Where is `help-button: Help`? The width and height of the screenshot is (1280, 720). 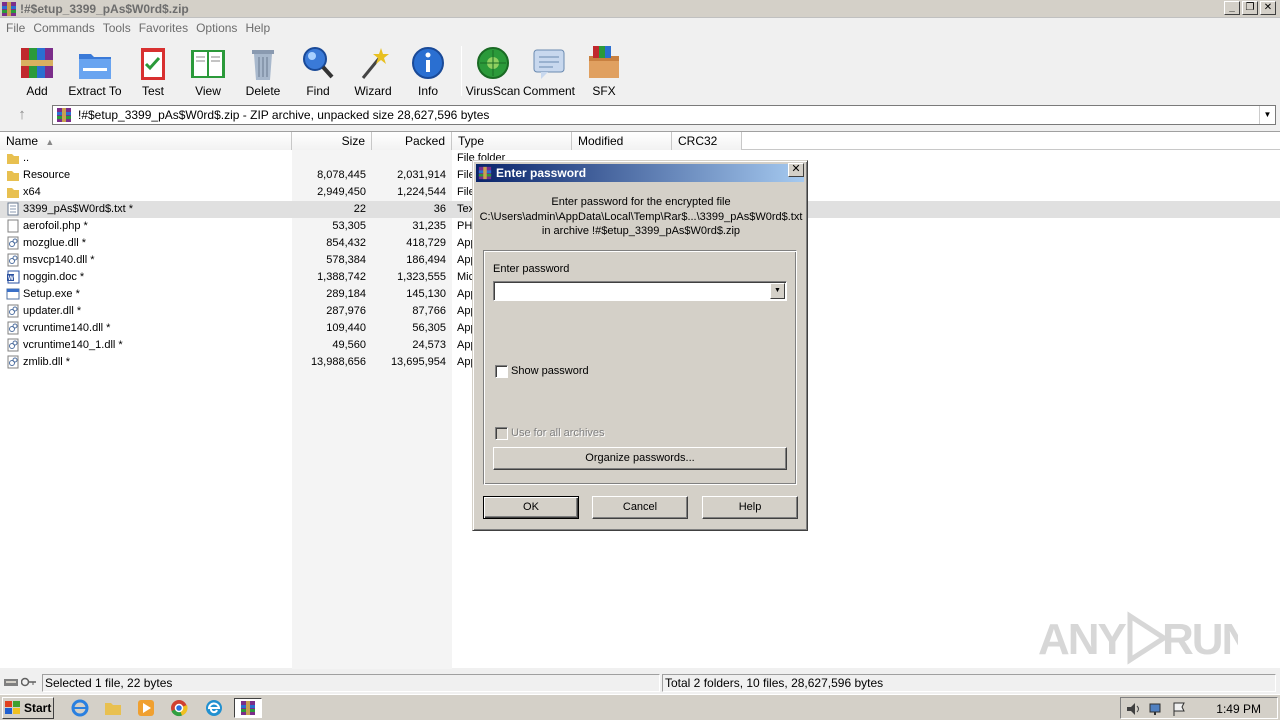 help-button: Help is located at coordinates (750, 507).